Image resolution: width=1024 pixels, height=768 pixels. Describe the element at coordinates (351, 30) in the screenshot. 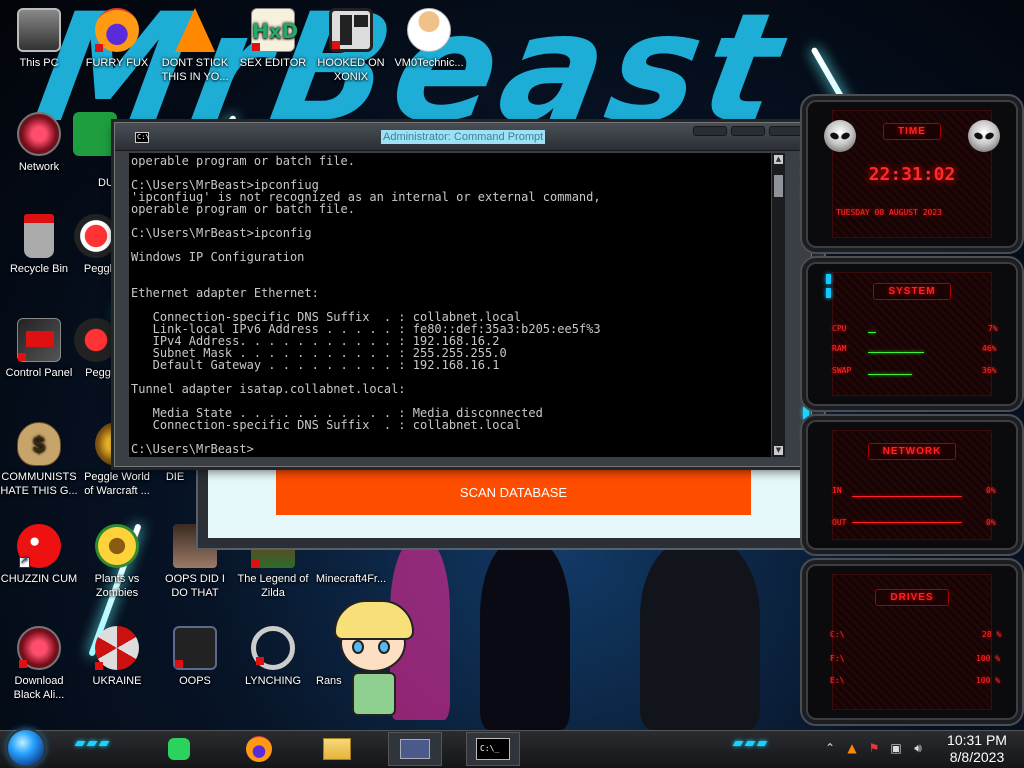

I see `xonix-game-icon` at that location.